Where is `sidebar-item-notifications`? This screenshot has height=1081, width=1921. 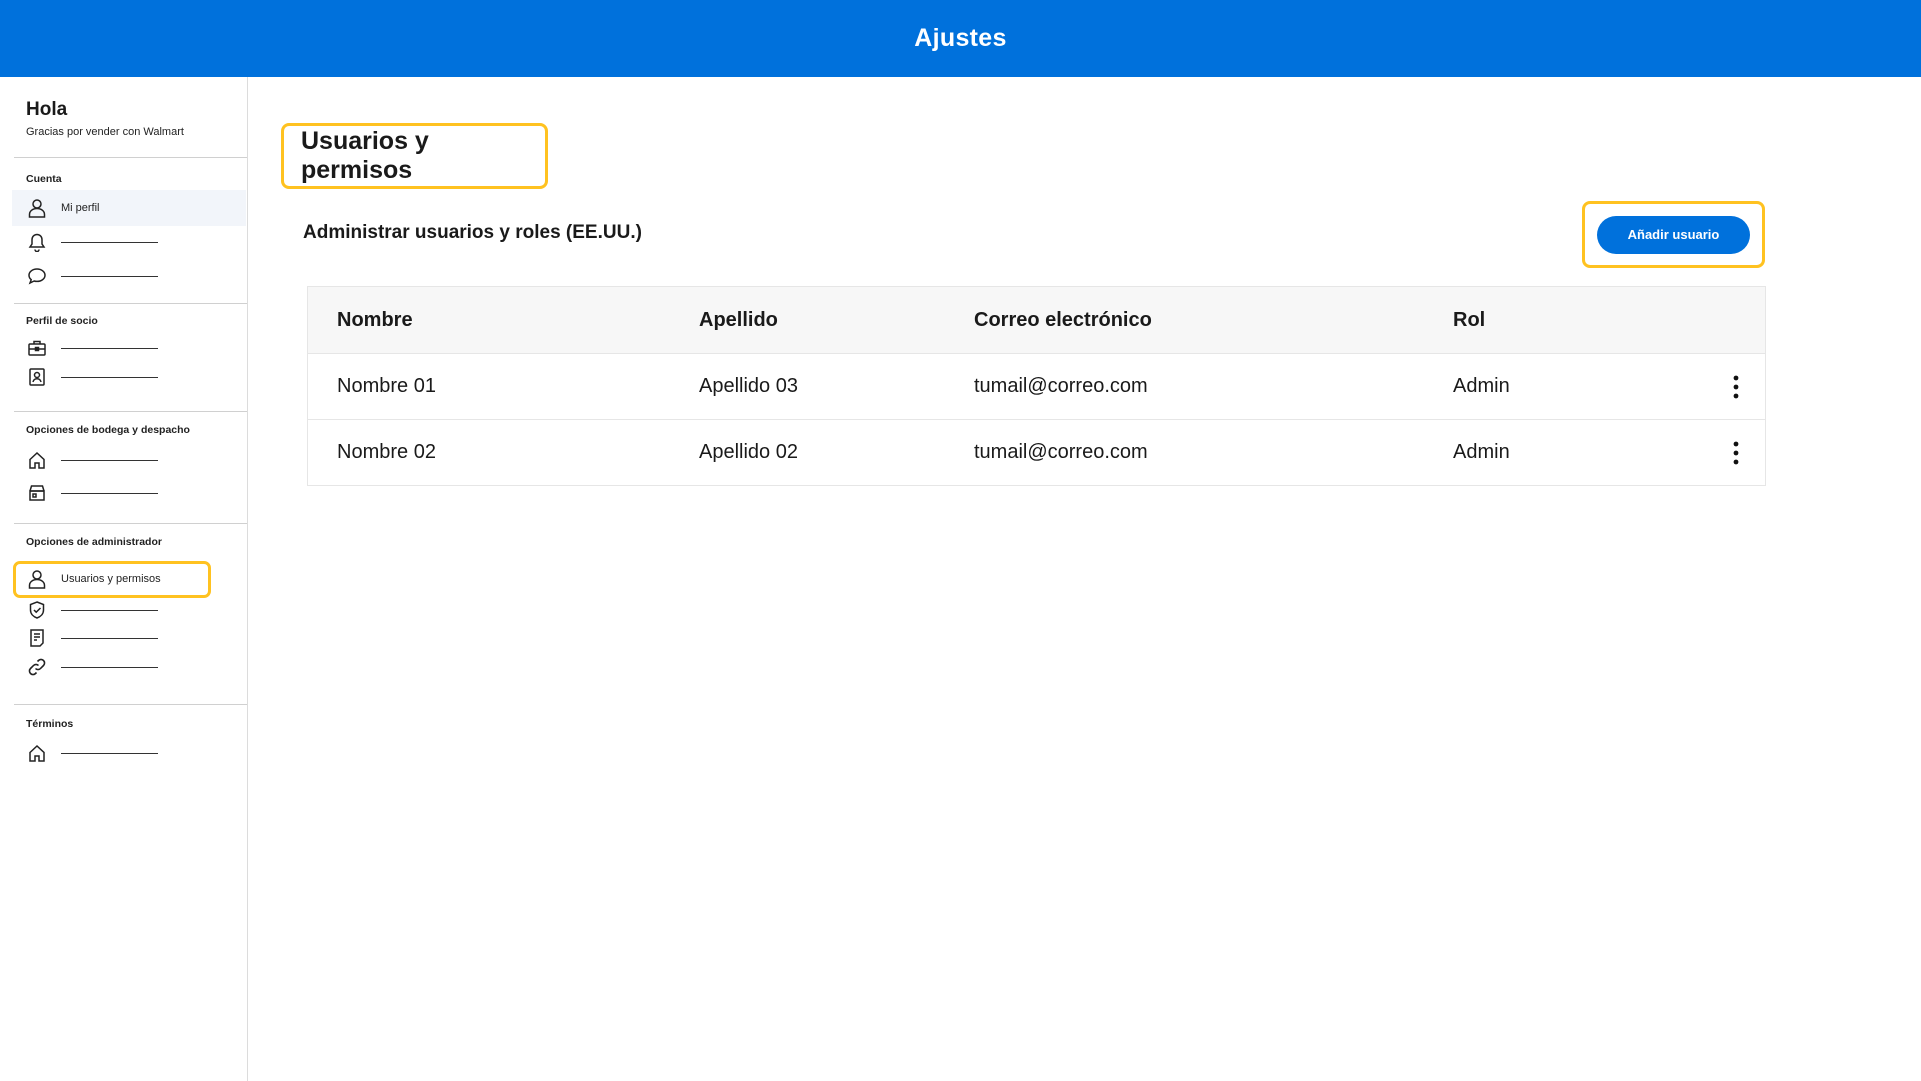 sidebar-item-notifications is located at coordinates (129, 242).